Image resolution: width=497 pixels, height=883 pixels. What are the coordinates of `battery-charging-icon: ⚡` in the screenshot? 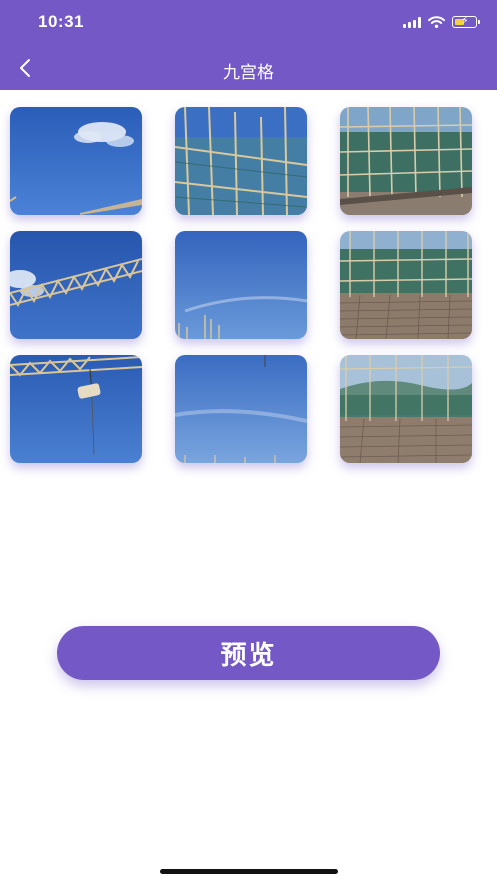 It's located at (466, 21).